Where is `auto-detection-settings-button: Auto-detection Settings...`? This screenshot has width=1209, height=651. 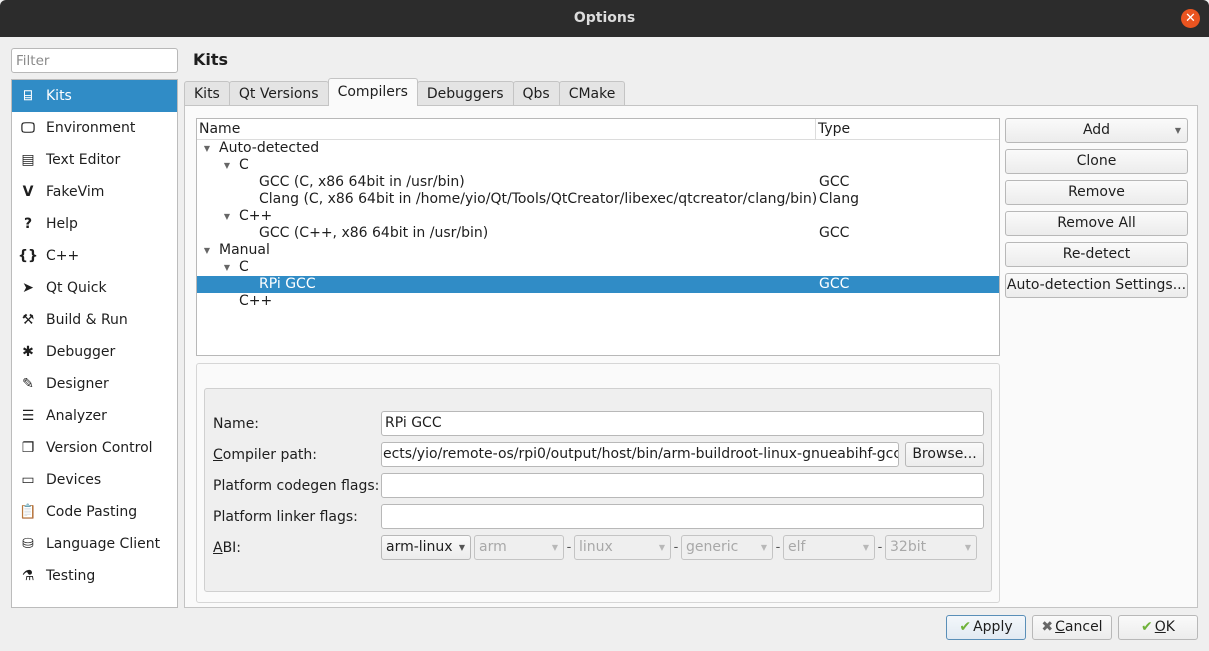 auto-detection-settings-button: Auto-detection Settings... is located at coordinates (1096, 285).